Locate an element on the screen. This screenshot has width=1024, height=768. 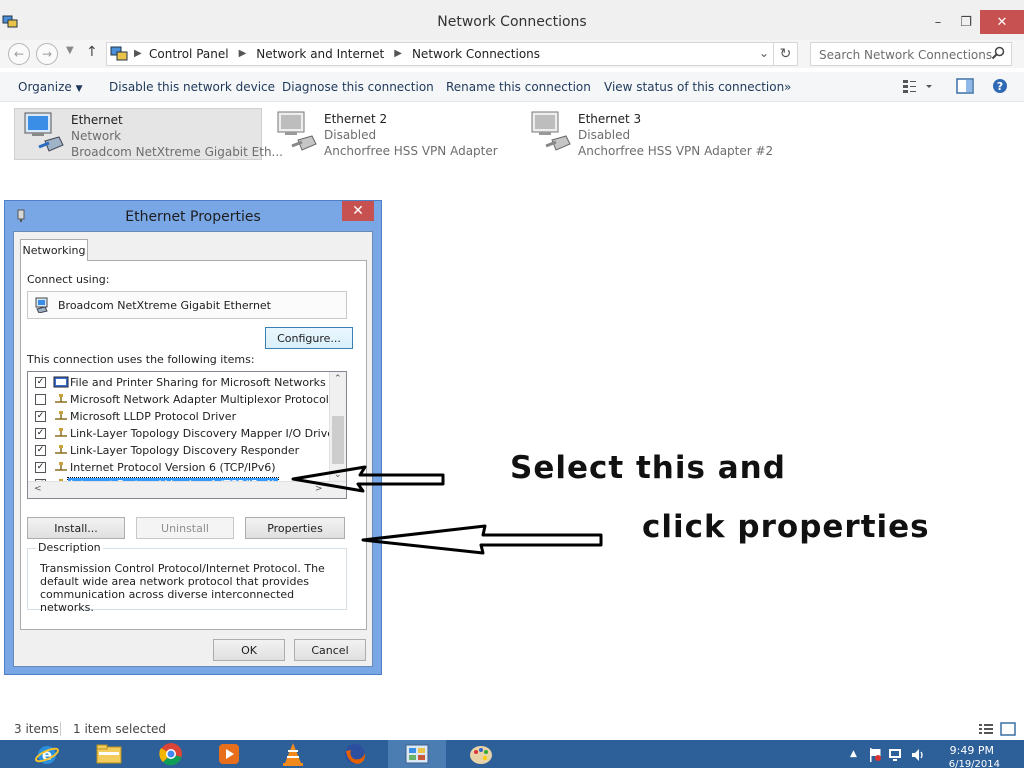
firefox-icon is located at coordinates (355, 754).